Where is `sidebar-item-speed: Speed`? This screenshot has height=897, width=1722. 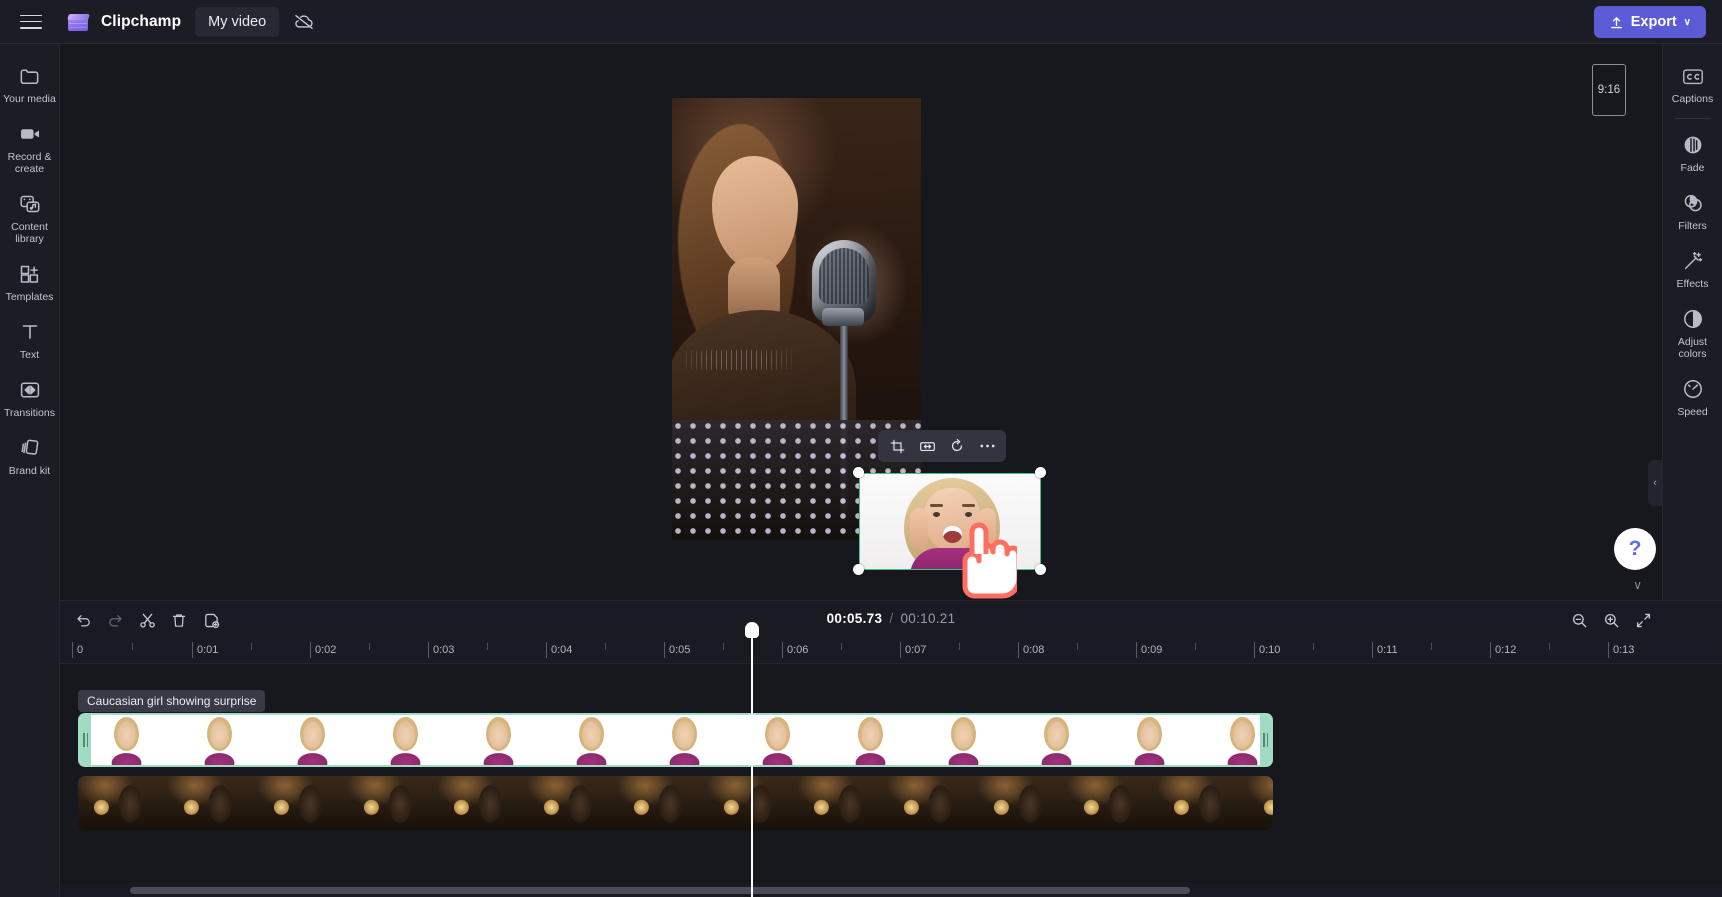
sidebar-item-speed: Speed is located at coordinates (1692, 396).